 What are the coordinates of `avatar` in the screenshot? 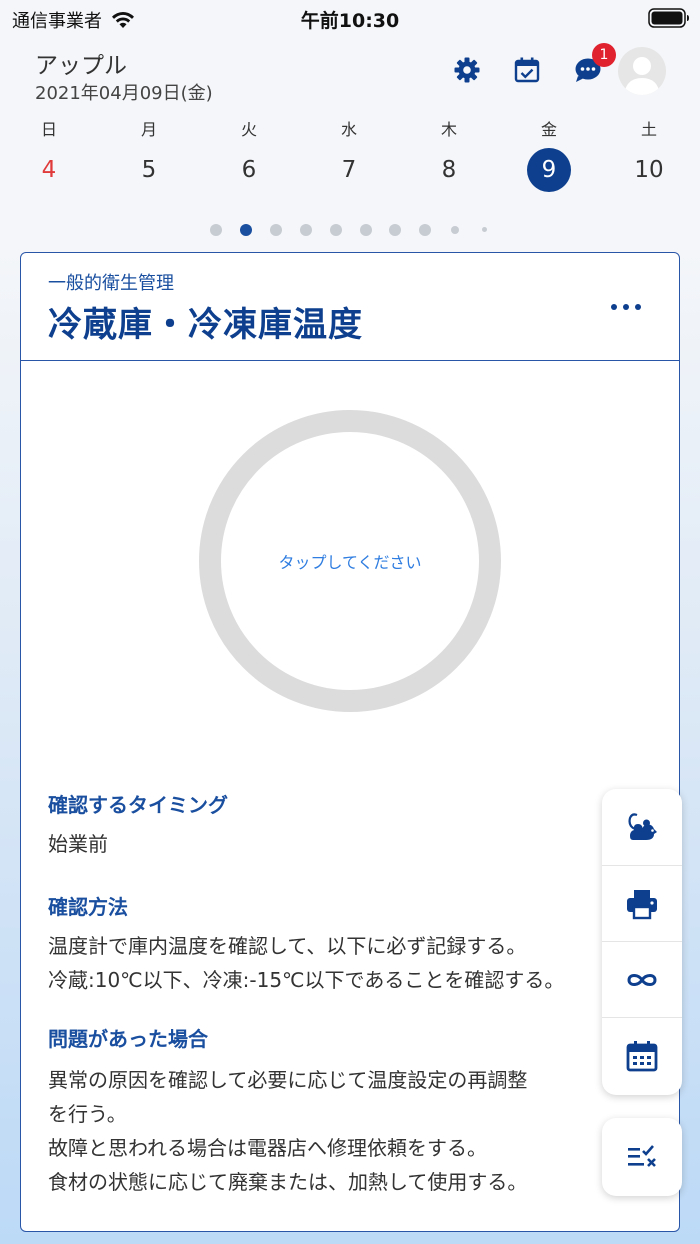 It's located at (642, 71).